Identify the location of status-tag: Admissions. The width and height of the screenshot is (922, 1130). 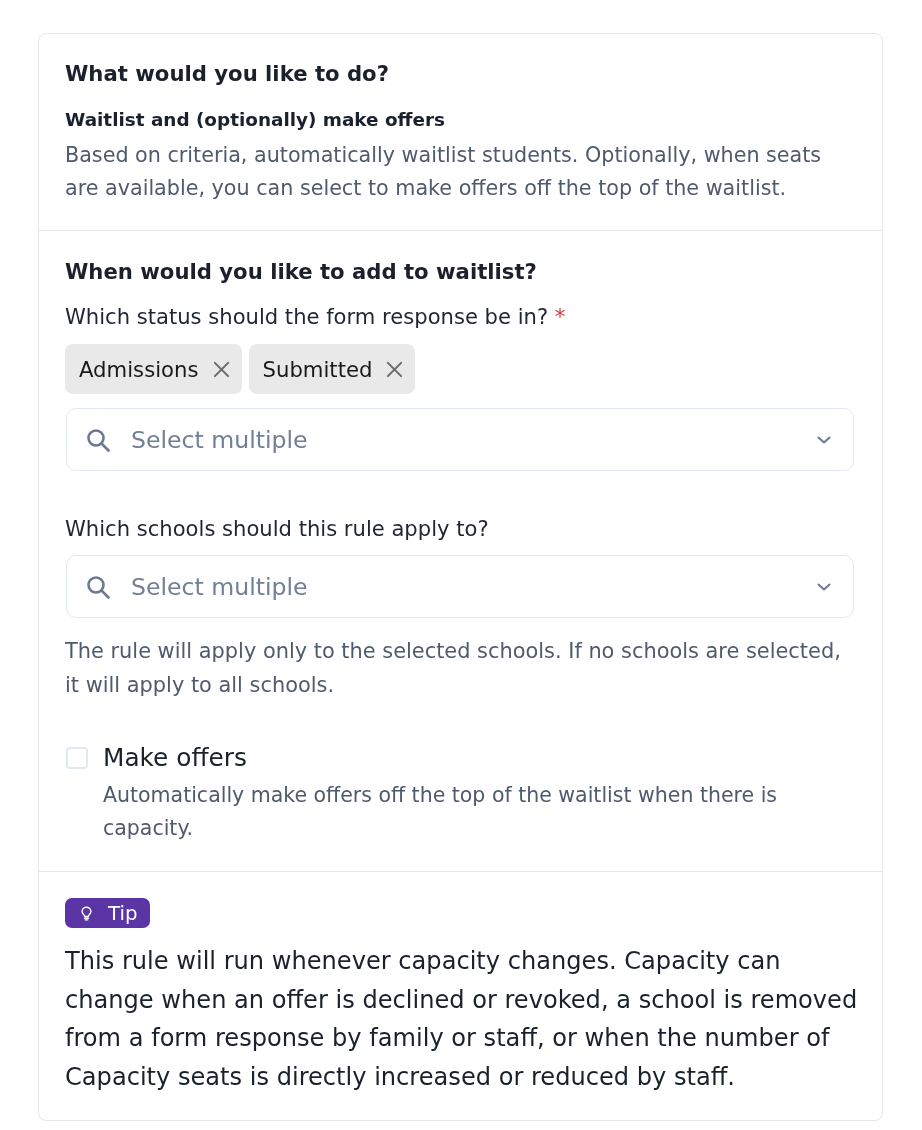
(153, 369).